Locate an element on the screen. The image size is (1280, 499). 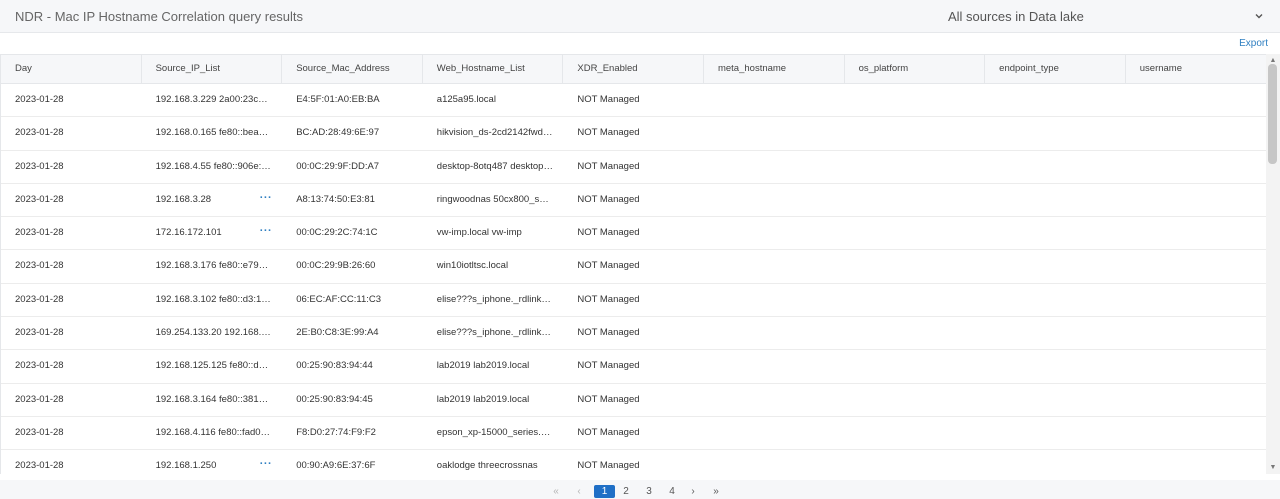
source-mac-cell-text: F8:D0:27:74:F9:F2 is located at coordinates (336, 432).